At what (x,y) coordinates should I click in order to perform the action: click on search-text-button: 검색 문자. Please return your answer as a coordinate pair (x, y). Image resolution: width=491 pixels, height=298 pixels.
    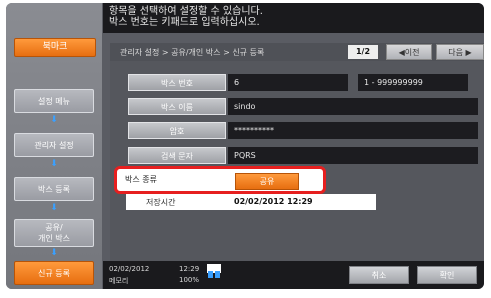
    Looking at the image, I should click on (177, 155).